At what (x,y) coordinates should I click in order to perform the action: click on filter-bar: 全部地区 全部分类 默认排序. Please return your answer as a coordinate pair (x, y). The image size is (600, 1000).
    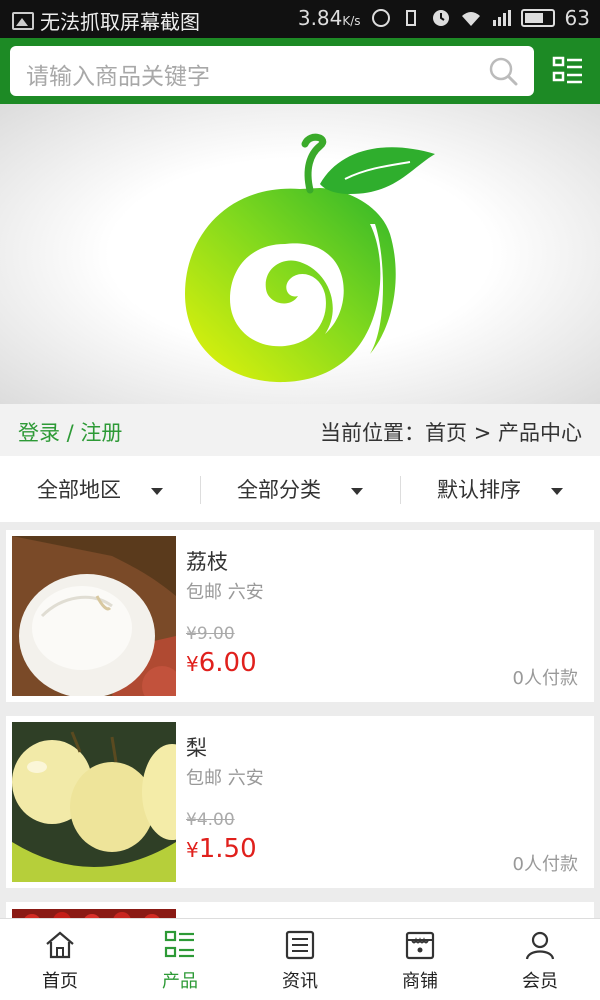
    Looking at the image, I should click on (300, 489).